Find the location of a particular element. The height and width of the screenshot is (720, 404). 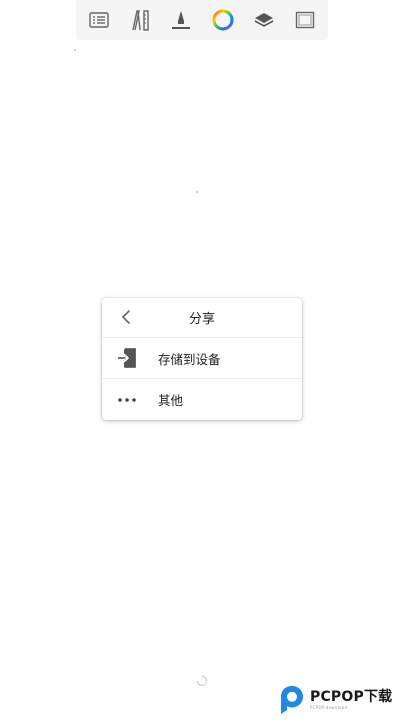

pcpop-logo-icon is located at coordinates (292, 700).